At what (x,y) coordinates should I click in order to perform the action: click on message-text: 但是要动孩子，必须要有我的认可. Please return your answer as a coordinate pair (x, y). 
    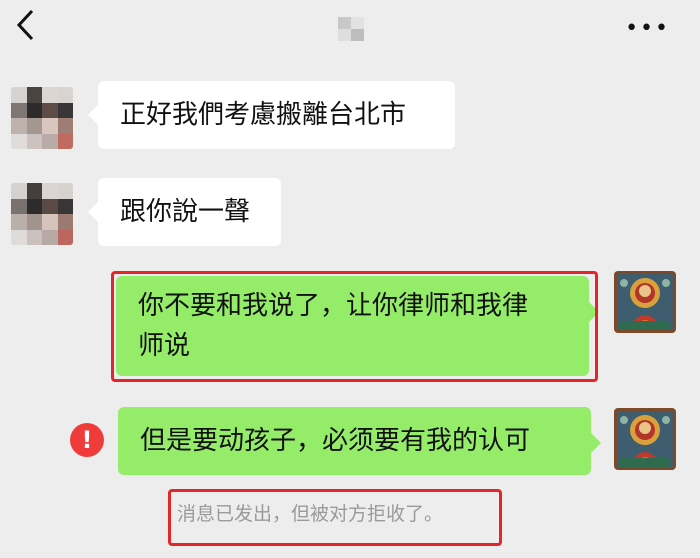
    Looking at the image, I should click on (335, 441).